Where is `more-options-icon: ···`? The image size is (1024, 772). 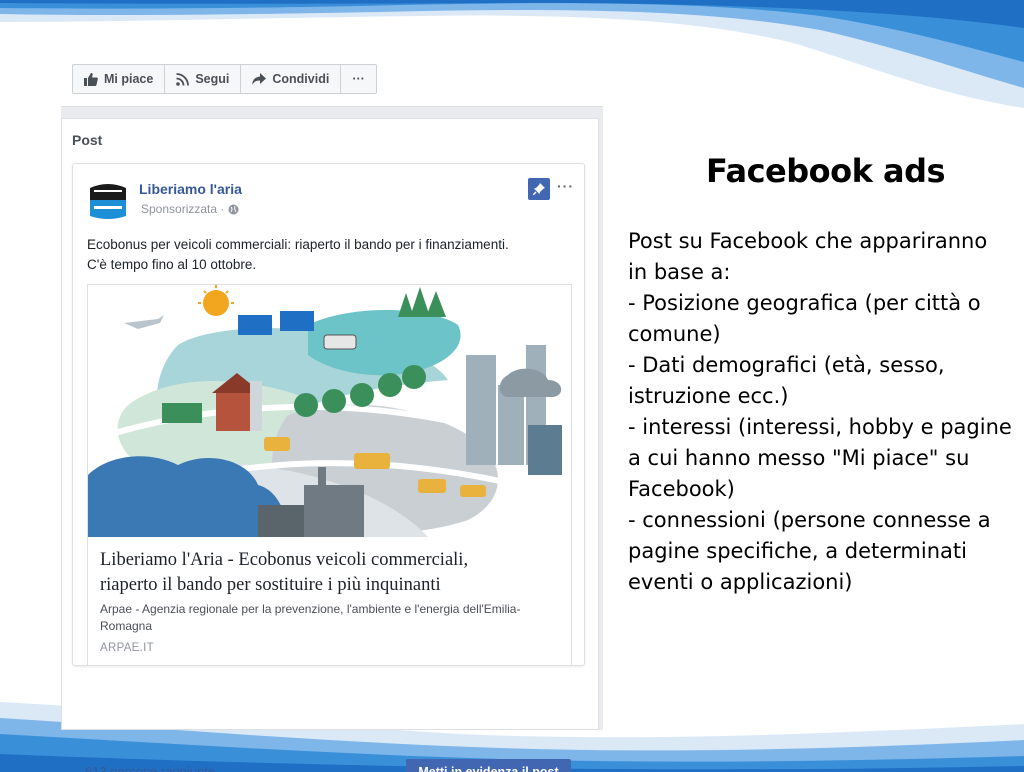
more-options-icon: ··· is located at coordinates (358, 79).